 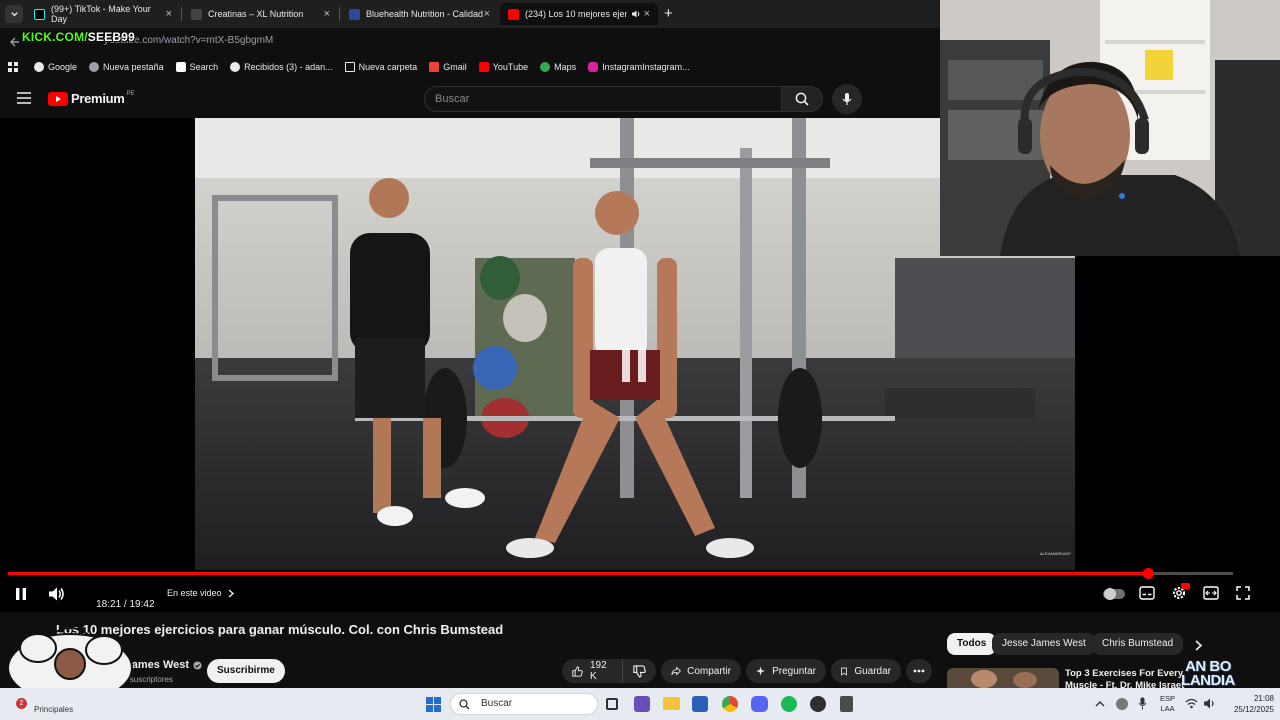 I want to click on sparkle-icon, so click(x=761, y=671).